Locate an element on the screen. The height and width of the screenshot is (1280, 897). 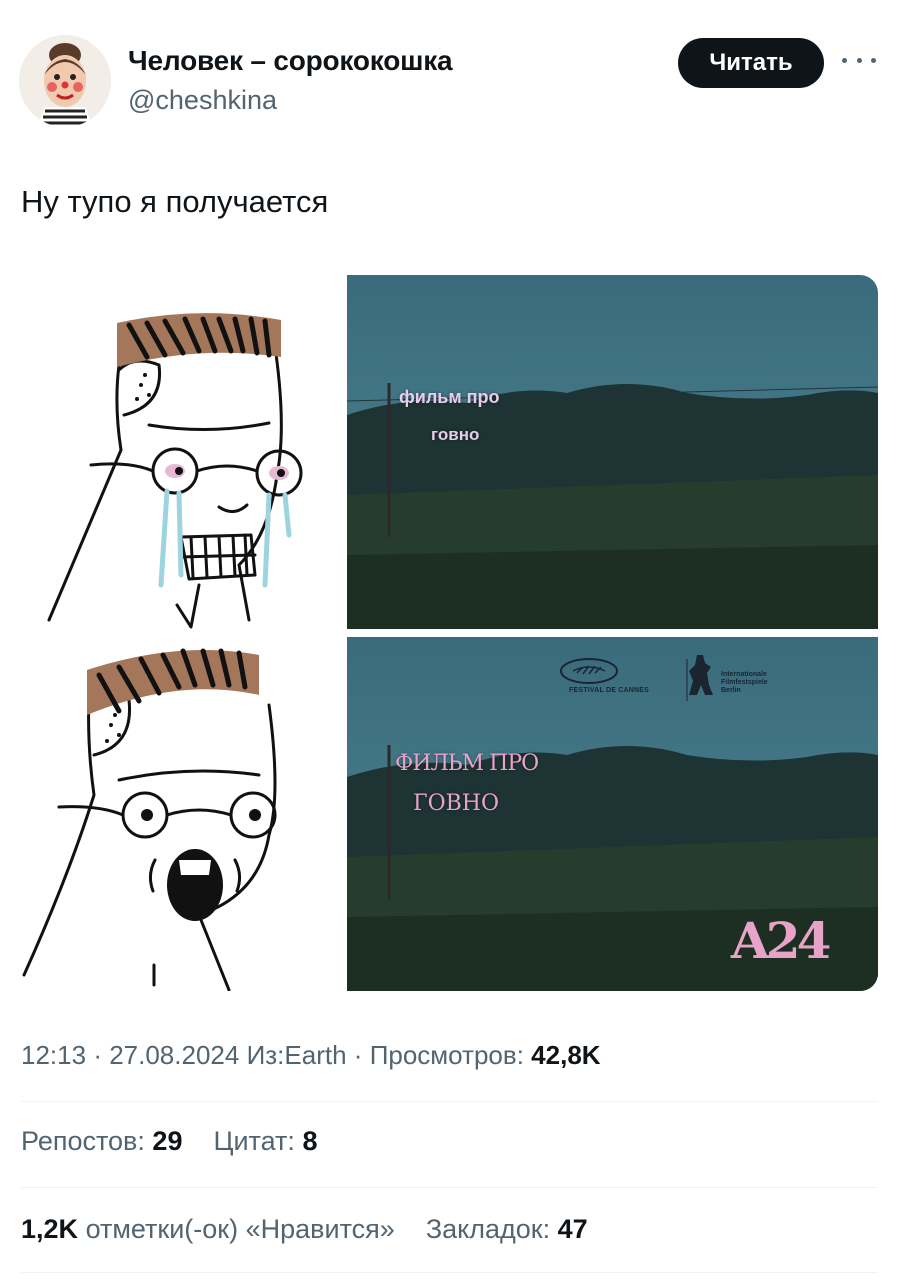
quotes-link: Цитат: 8 is located at coordinates (266, 1141).